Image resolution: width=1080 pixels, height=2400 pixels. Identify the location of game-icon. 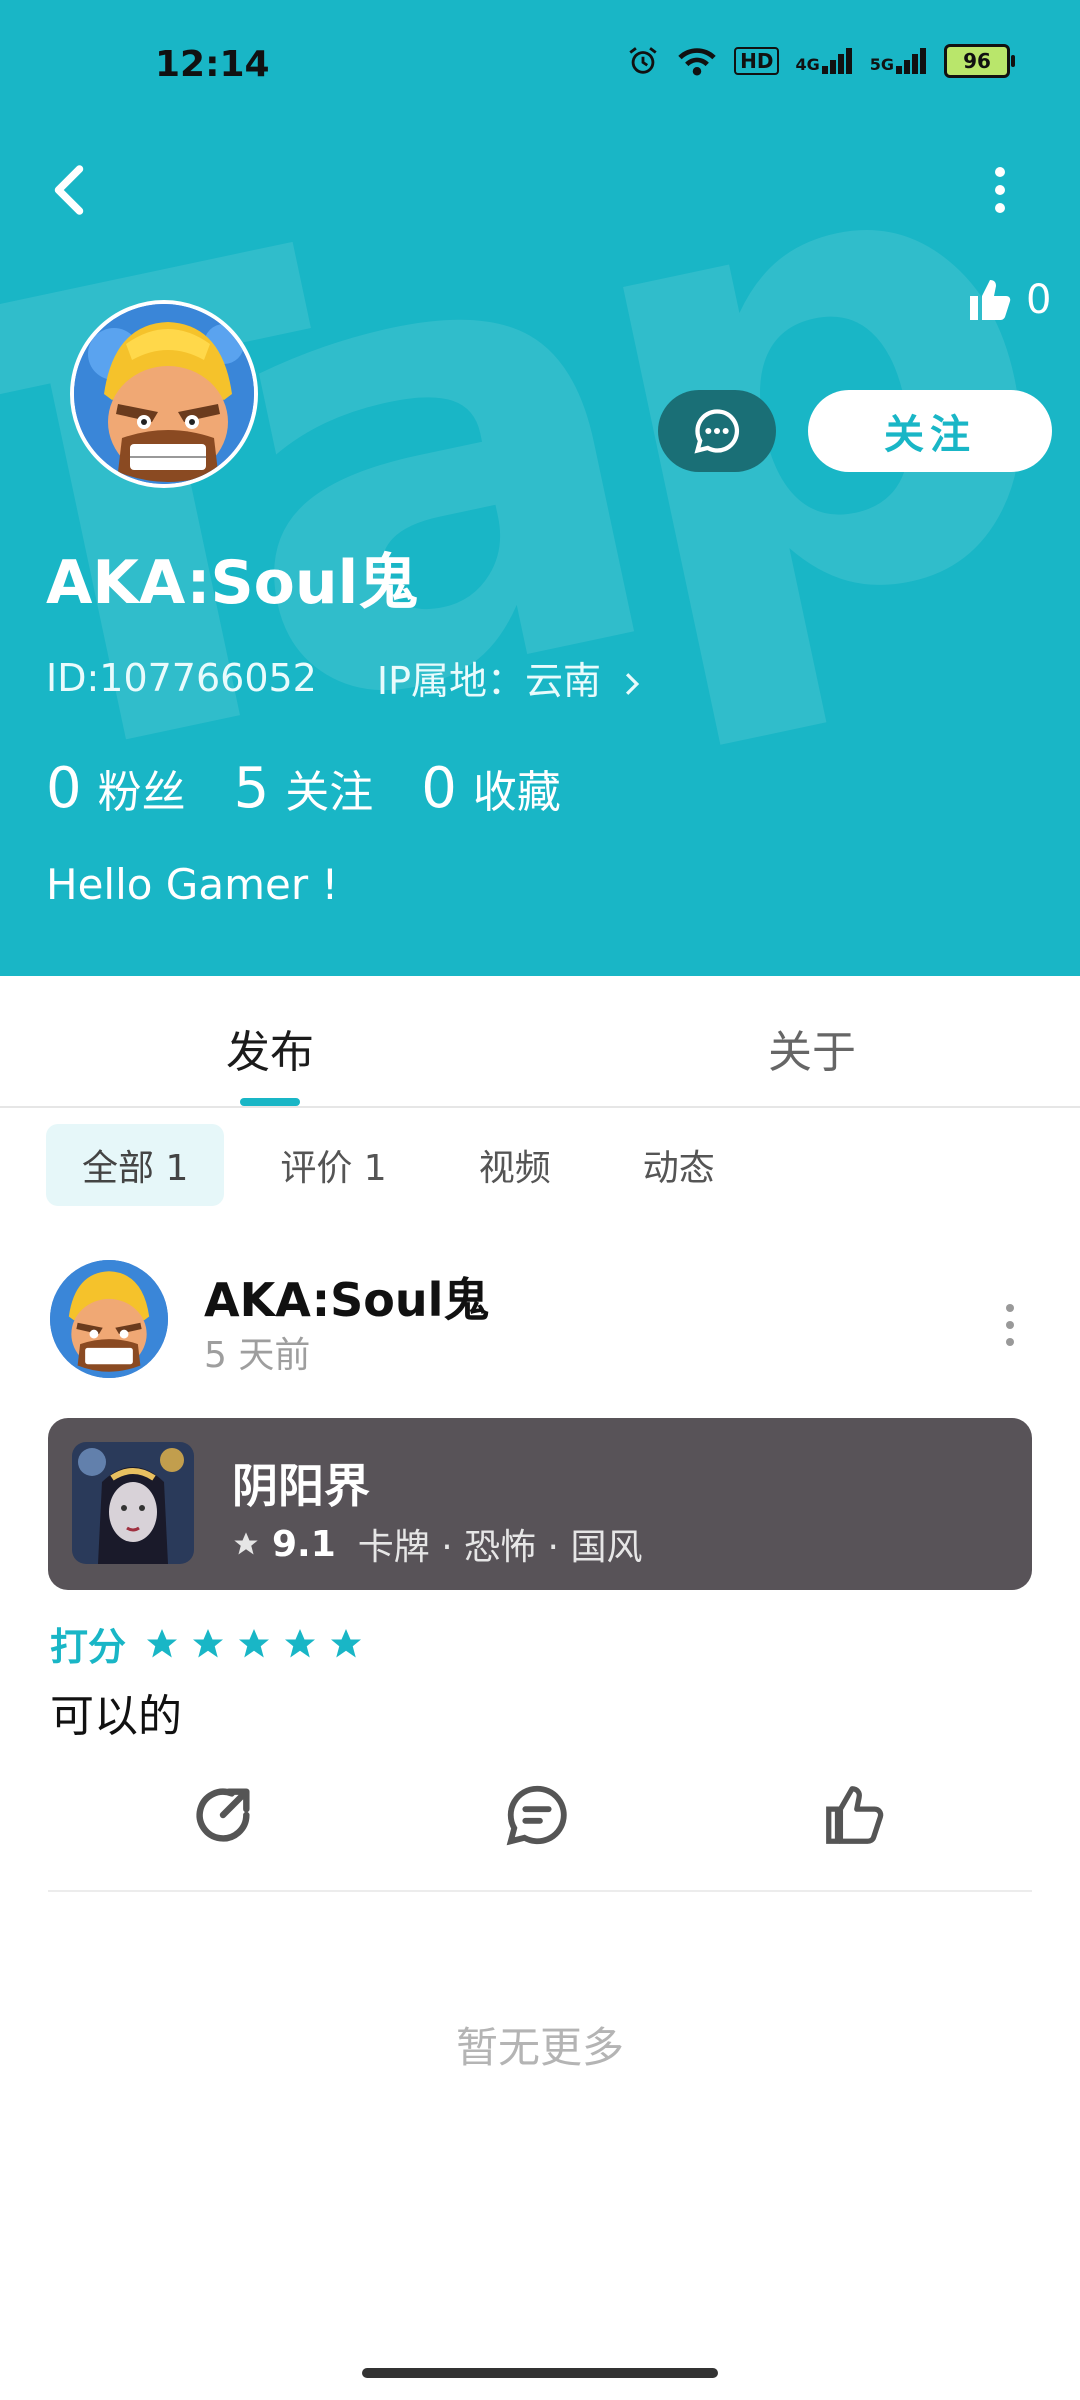
(133, 1503).